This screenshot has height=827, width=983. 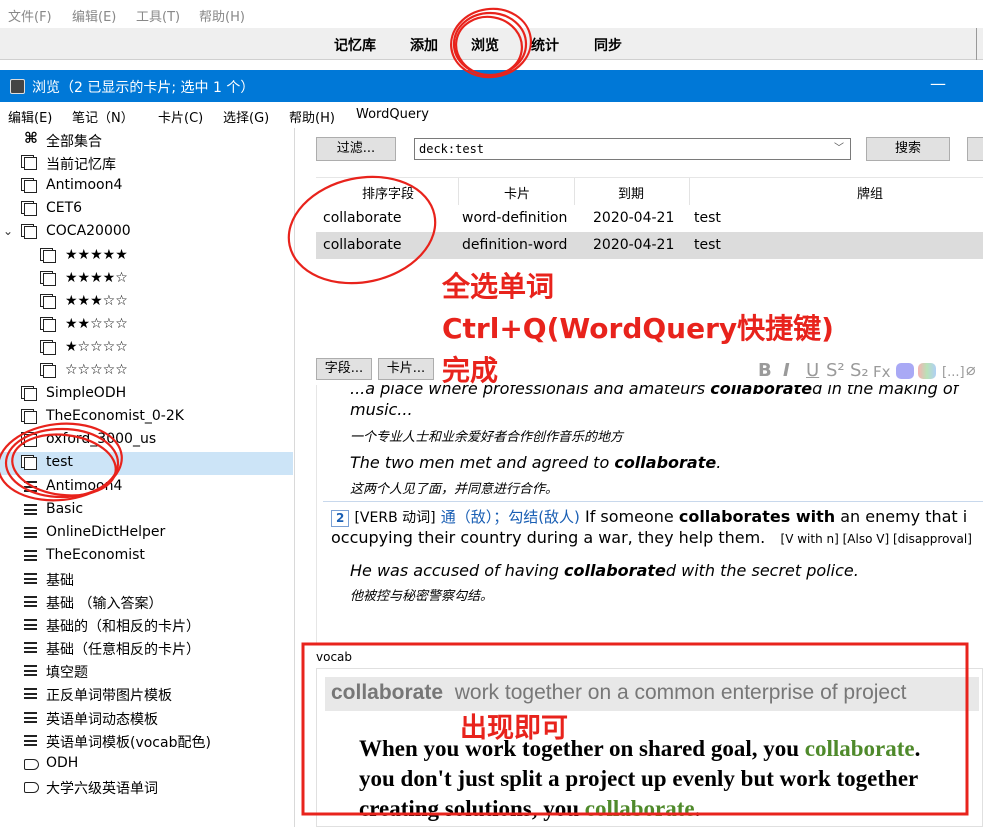 What do you see at coordinates (908, 149) in the screenshot?
I see `search-button: 搜索` at bounding box center [908, 149].